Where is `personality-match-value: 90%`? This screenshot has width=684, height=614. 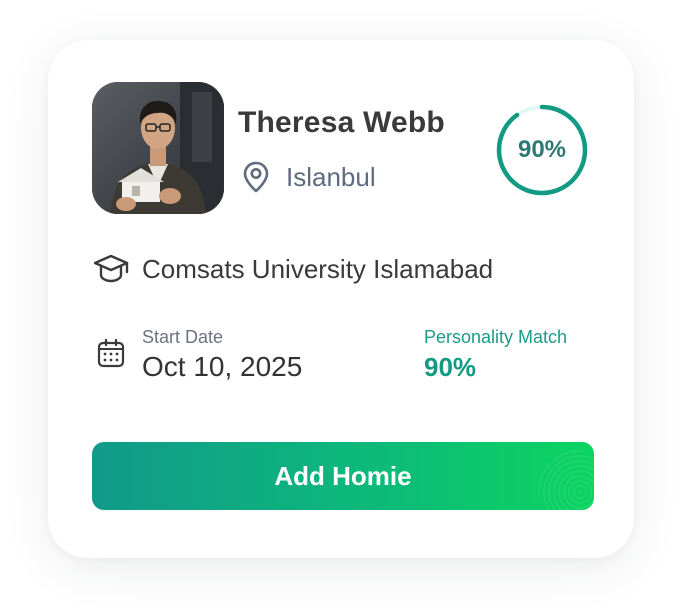 personality-match-value: 90% is located at coordinates (450, 367).